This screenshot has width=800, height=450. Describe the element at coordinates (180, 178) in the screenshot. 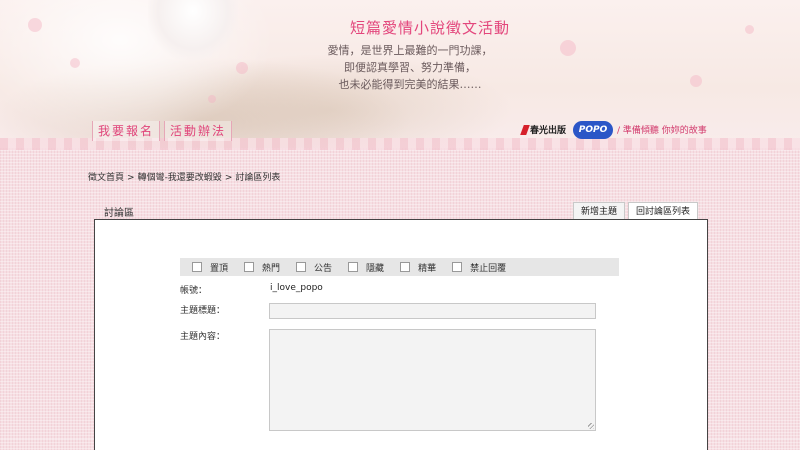

I see `breadcrumb-contest-link: 轉個彎-我還要改蝦毀` at that location.